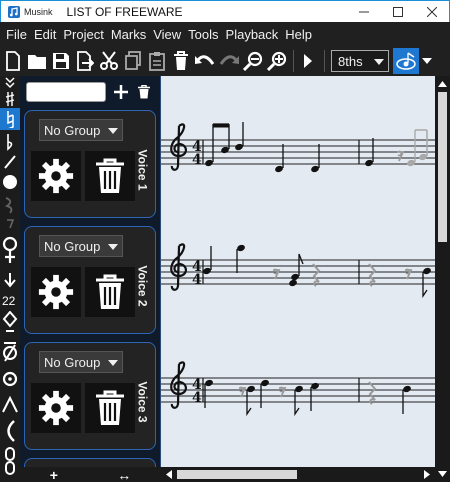  Describe the element at coordinates (37, 61) in the screenshot. I see `open-folder-icon` at that location.